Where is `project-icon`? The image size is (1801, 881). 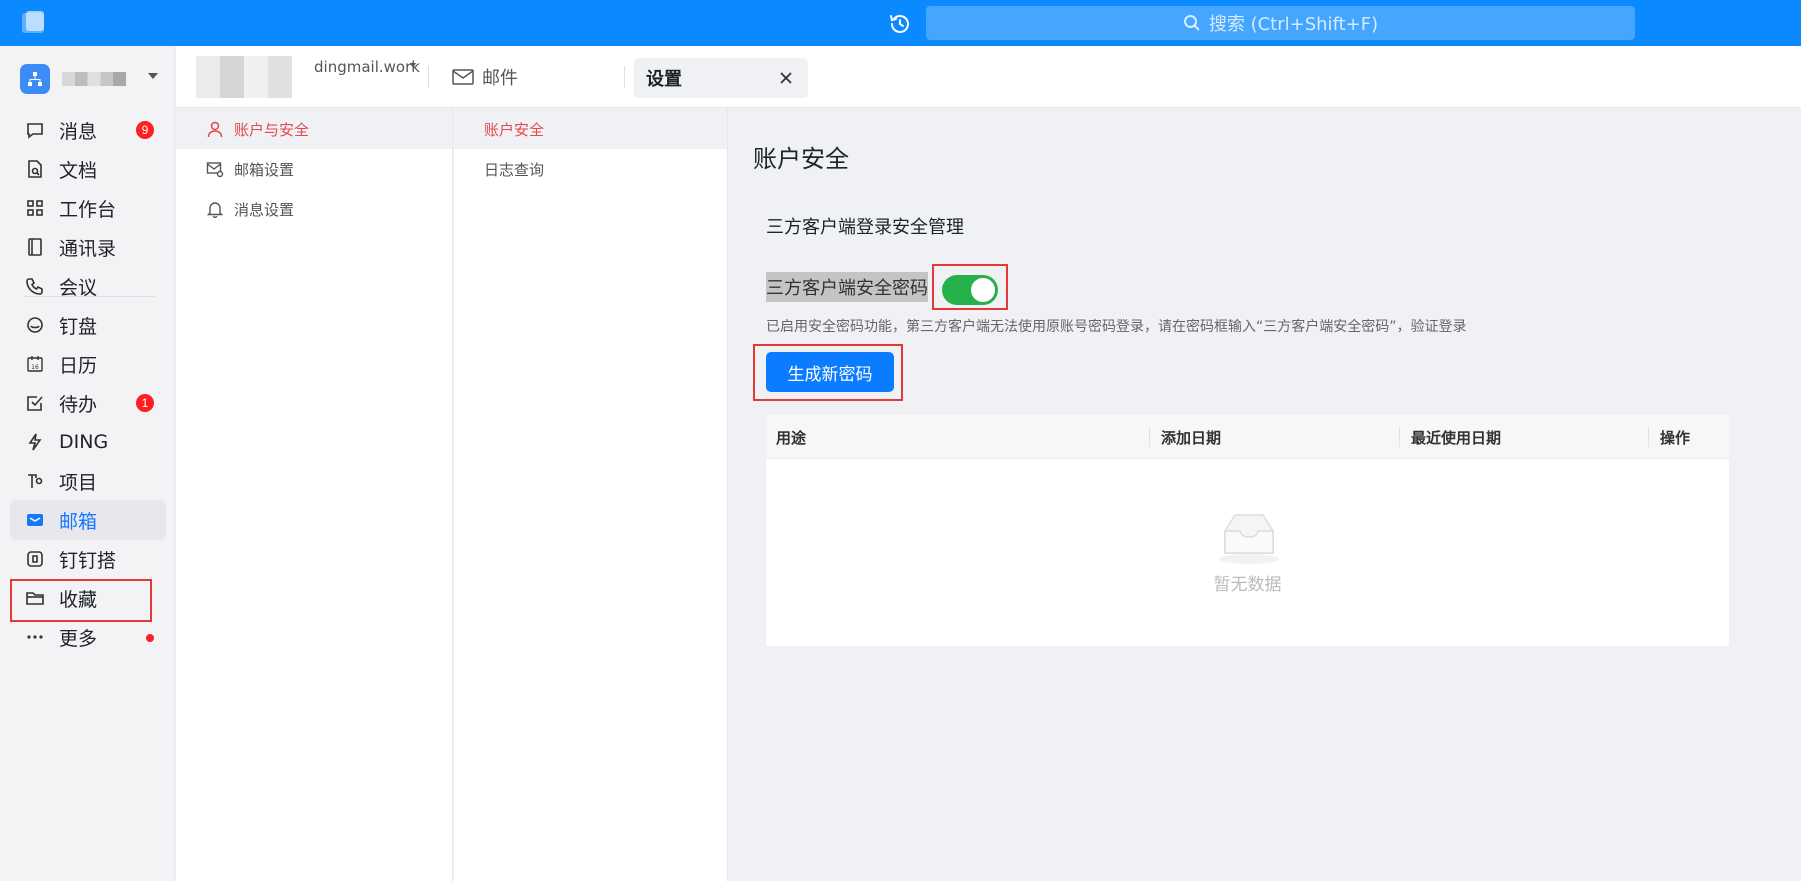 project-icon is located at coordinates (35, 481).